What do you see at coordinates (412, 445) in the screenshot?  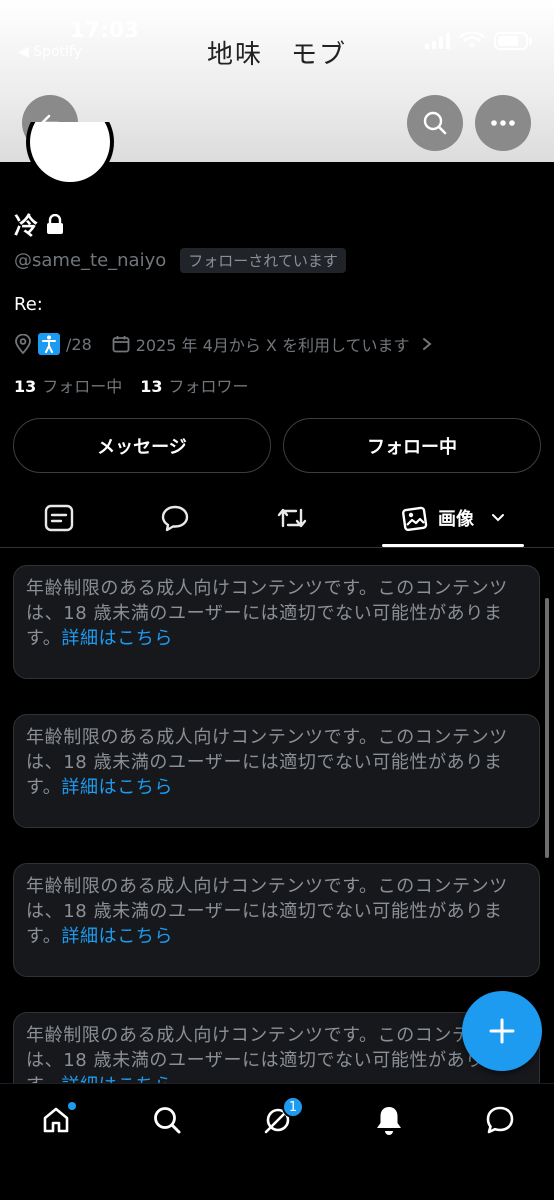 I see `following-button: フォロー中` at bounding box center [412, 445].